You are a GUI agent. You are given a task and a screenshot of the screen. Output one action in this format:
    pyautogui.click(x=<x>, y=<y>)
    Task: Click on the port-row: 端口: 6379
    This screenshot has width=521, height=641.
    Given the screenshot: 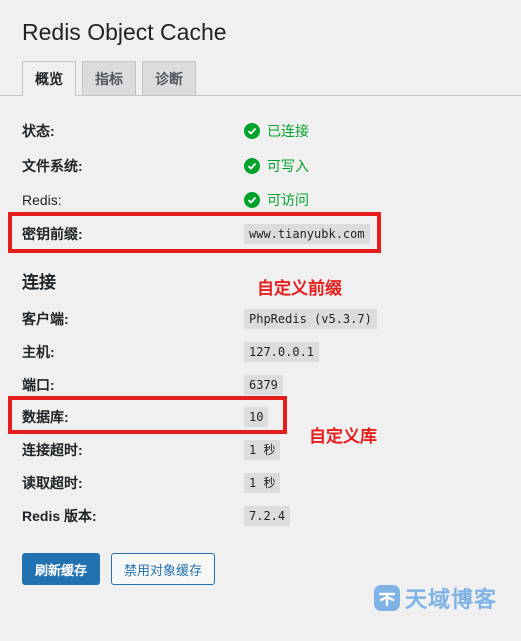 What is the action you would take?
    pyautogui.click(x=262, y=385)
    